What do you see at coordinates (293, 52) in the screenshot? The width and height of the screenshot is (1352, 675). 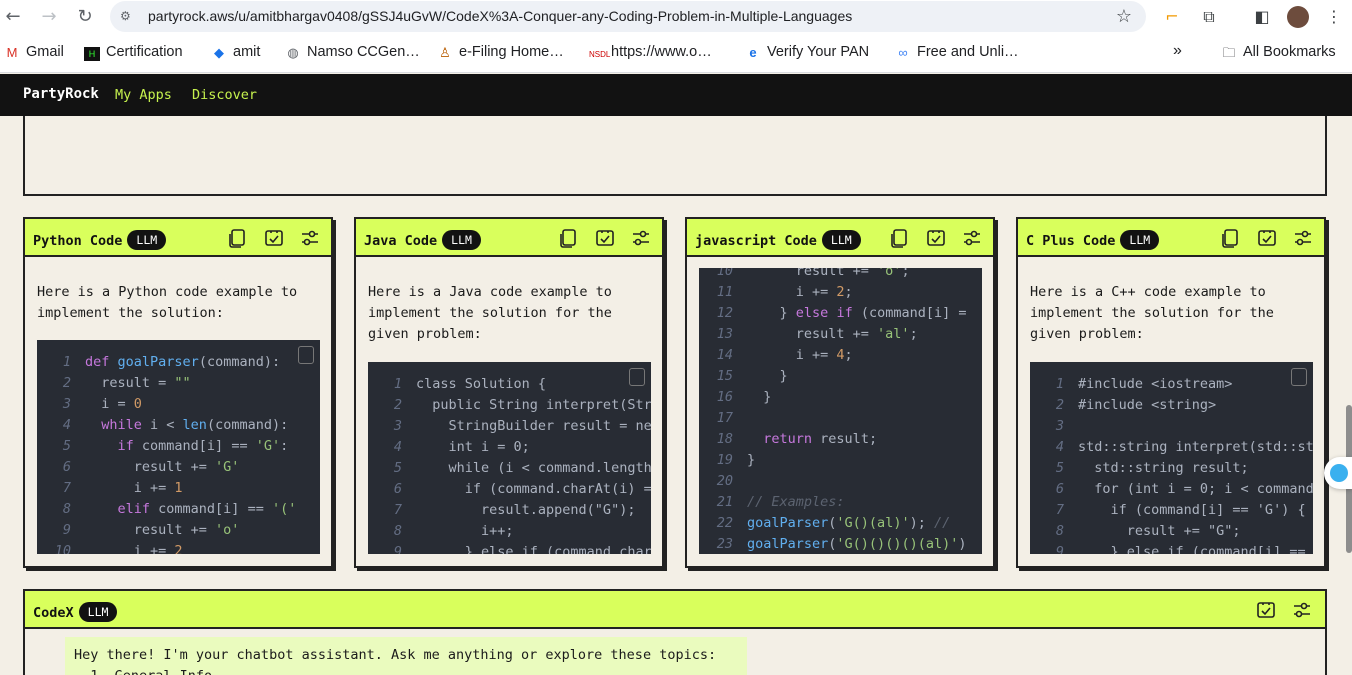 I see `globe-icon: ◍` at bounding box center [293, 52].